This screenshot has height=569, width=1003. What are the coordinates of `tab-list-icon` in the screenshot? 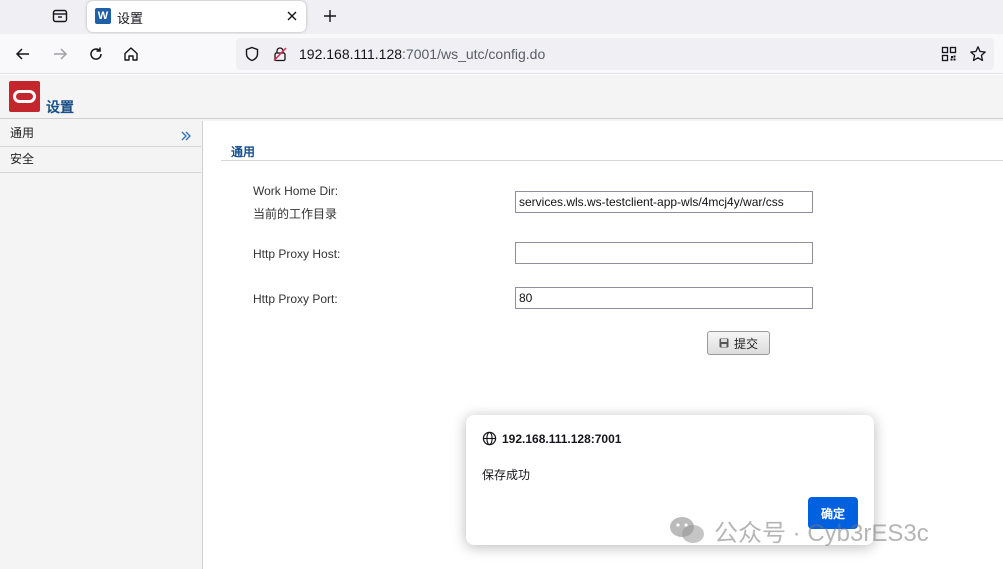 It's located at (60, 16).